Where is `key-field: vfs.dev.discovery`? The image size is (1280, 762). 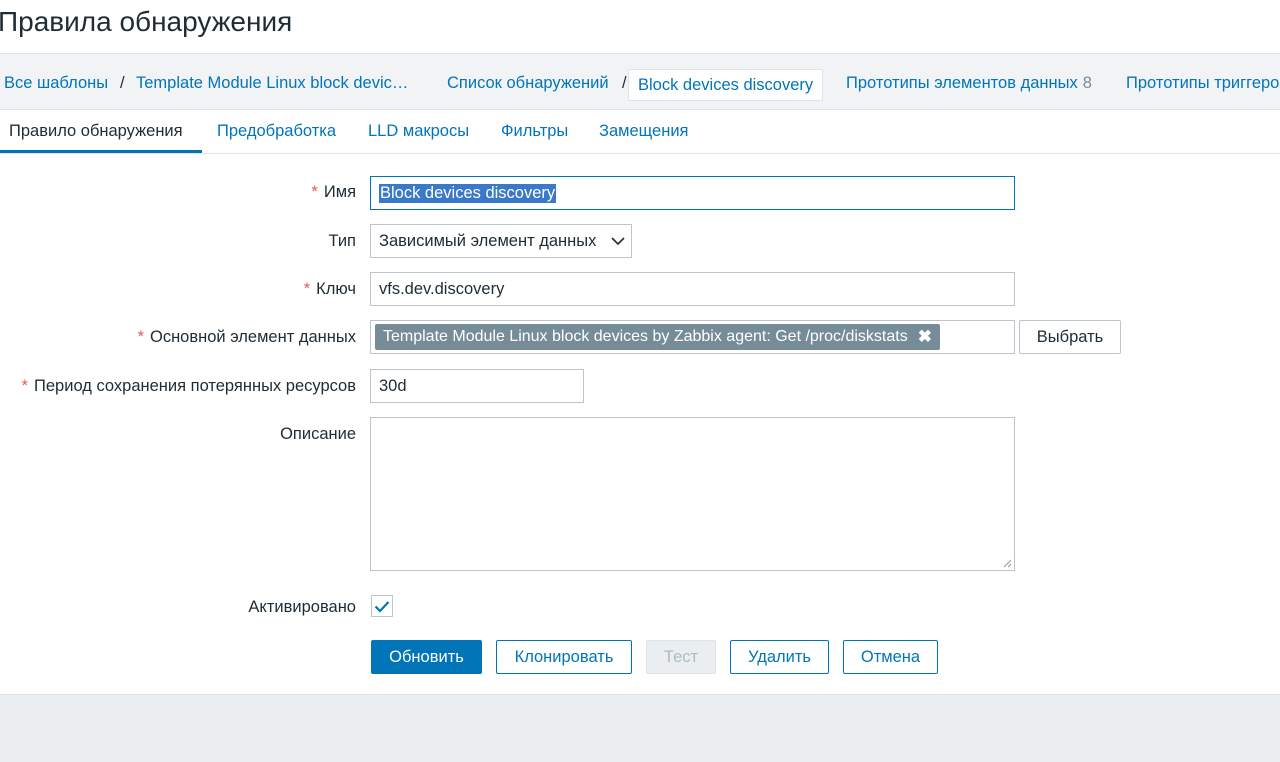 key-field: vfs.dev.discovery is located at coordinates (692, 289).